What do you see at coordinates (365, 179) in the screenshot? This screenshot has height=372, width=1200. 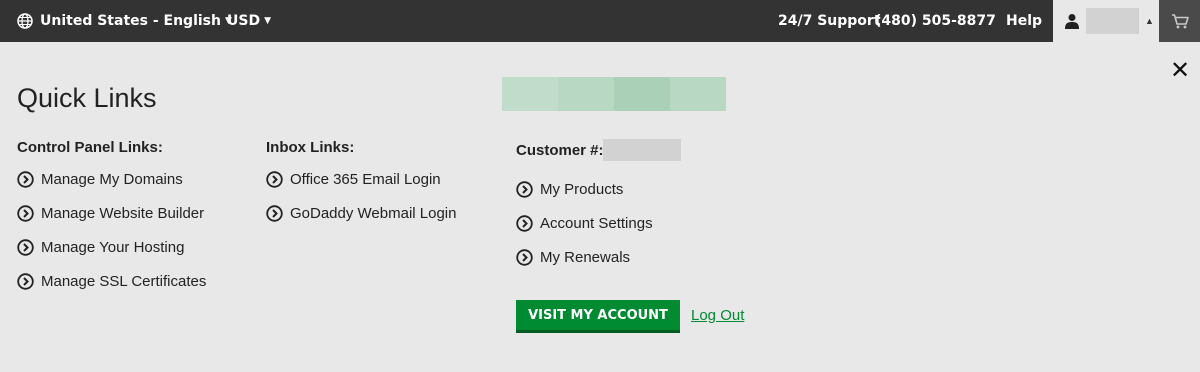 I see `link-label: Office 365 Email Login` at bounding box center [365, 179].